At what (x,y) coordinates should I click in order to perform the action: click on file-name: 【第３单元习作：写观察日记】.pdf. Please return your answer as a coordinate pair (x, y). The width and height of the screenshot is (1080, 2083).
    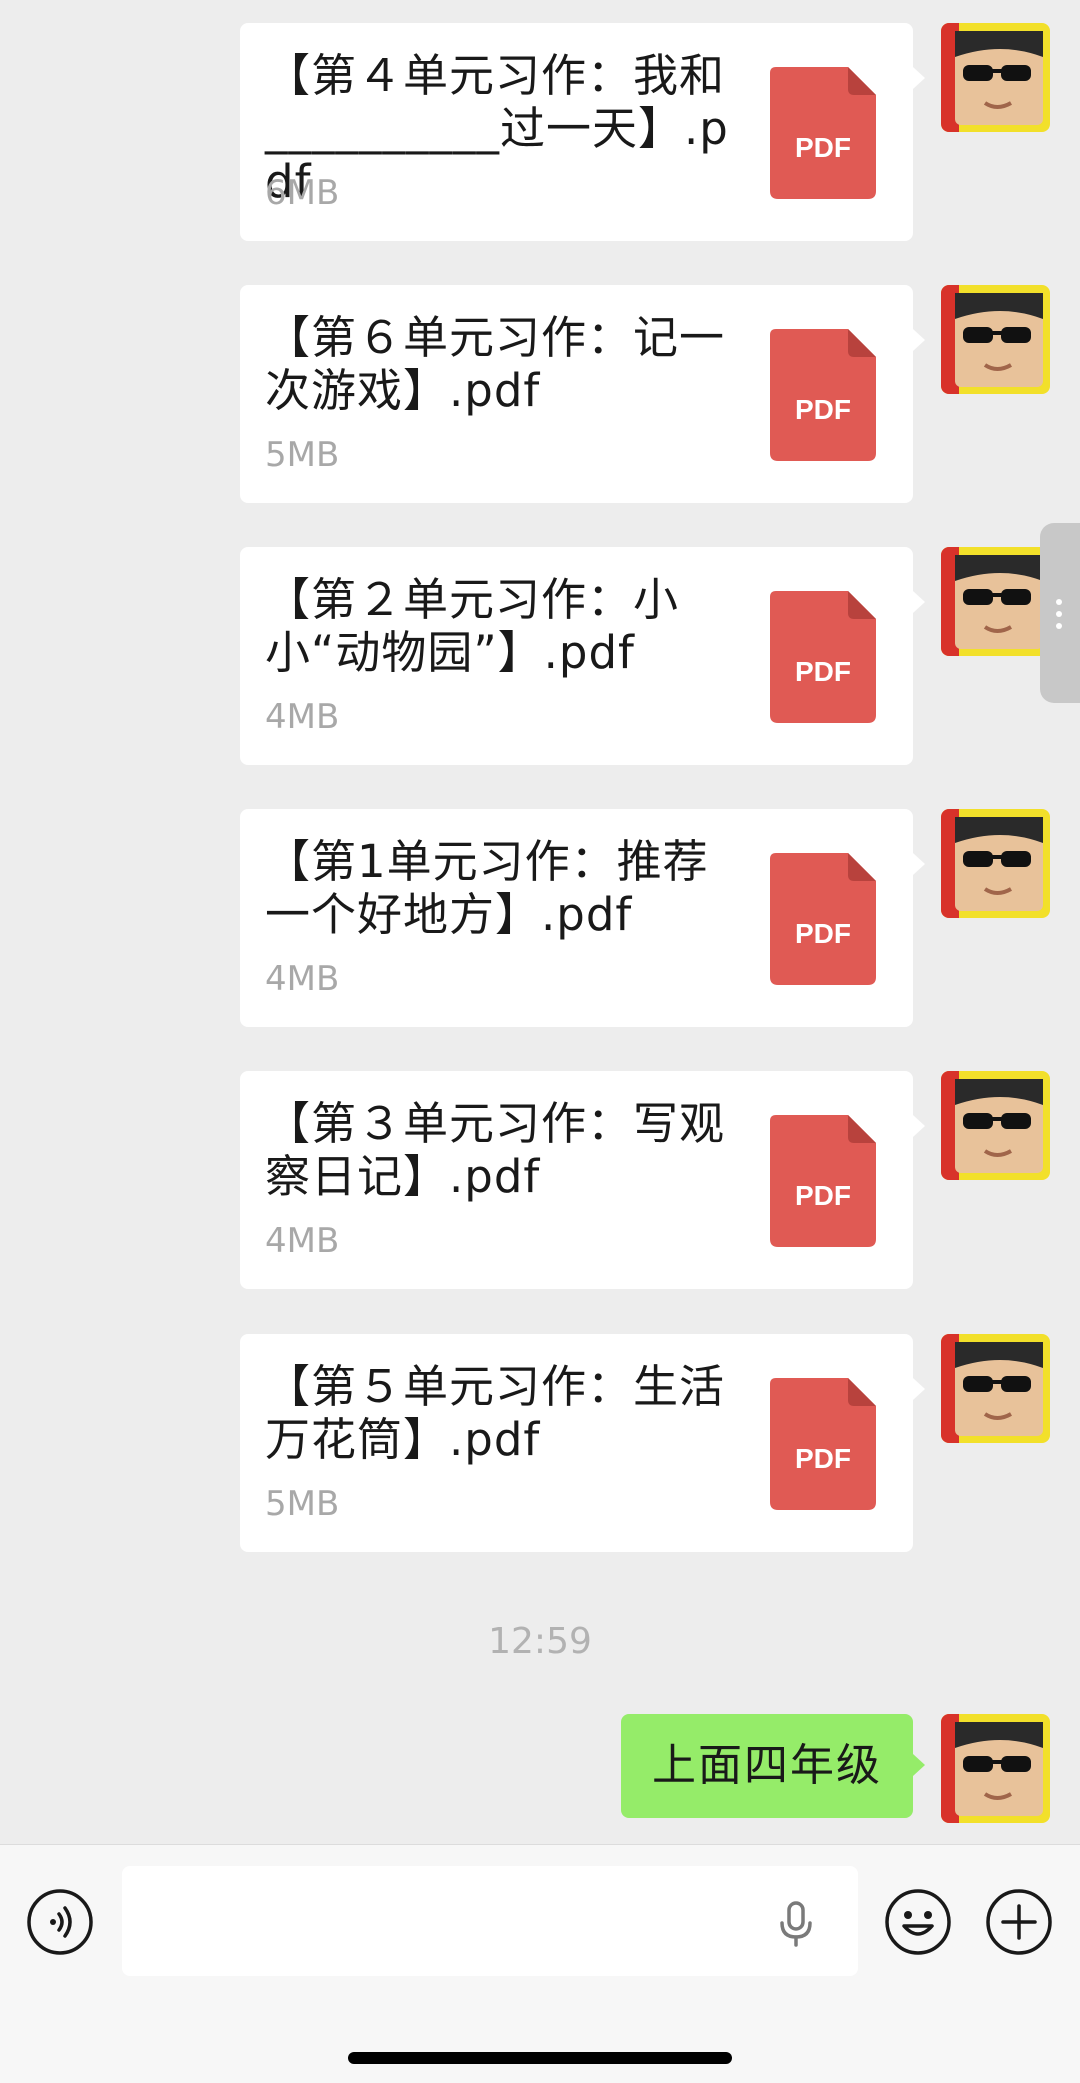
    Looking at the image, I should click on (495, 1150).